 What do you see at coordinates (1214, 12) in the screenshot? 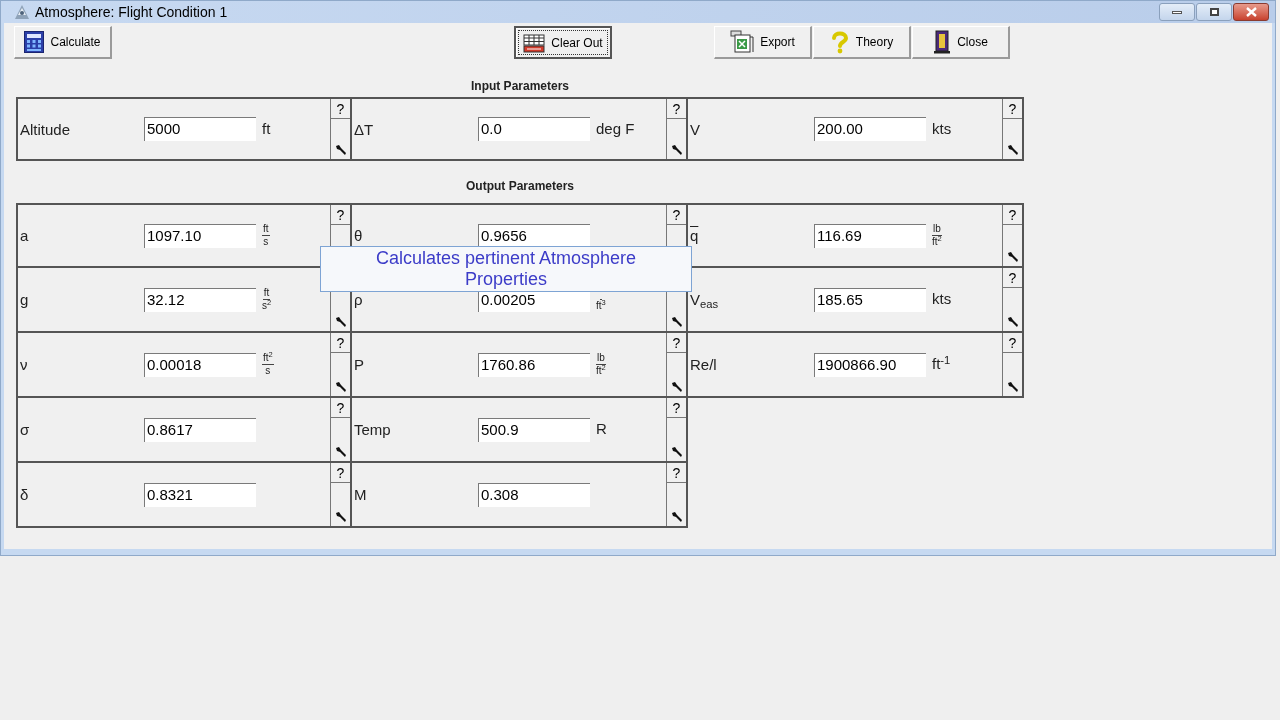
I see `maximize-button` at bounding box center [1214, 12].